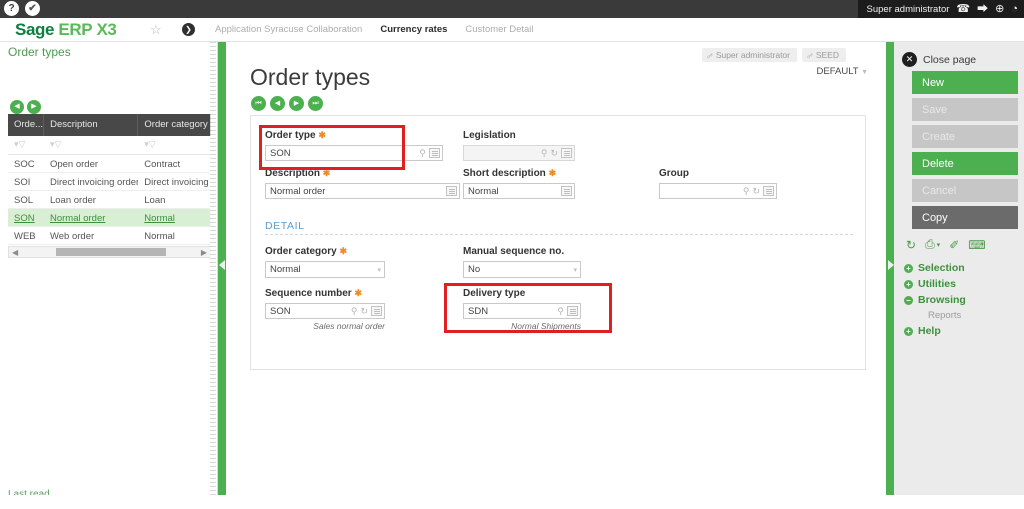 The width and height of the screenshot is (1024, 509). Describe the element at coordinates (965, 217) in the screenshot. I see `copy-button: Copy` at that location.